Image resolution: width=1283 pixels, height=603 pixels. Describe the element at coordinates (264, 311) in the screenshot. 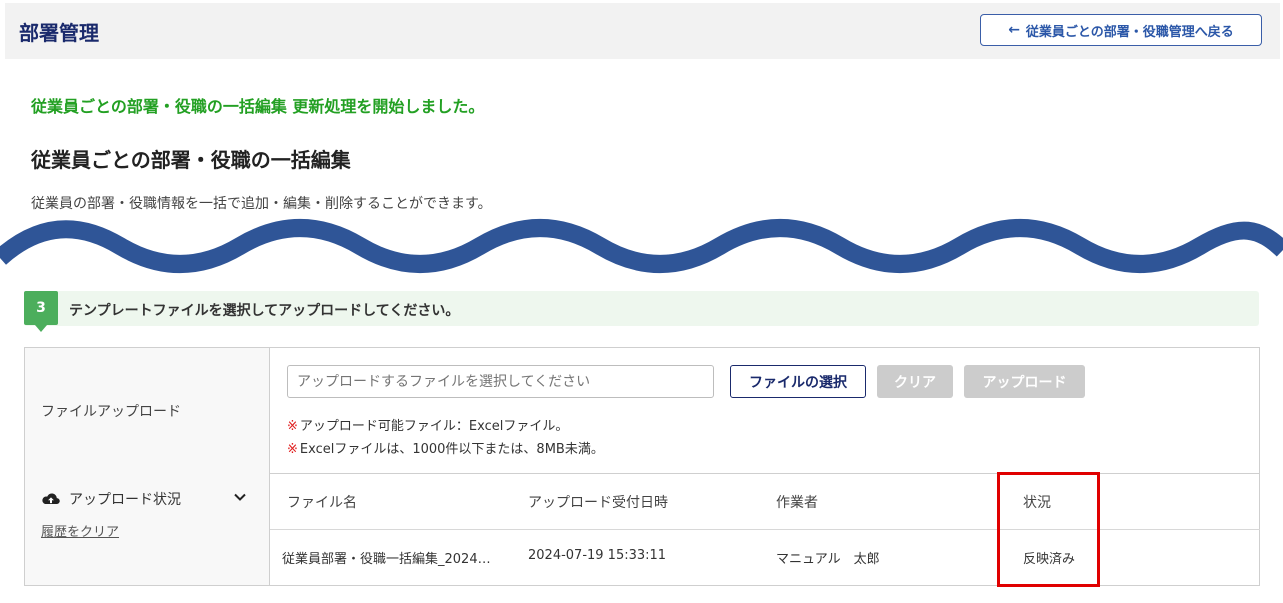

I see `step-text: テンプレートファイルを選択してアップロードしてください。` at that location.